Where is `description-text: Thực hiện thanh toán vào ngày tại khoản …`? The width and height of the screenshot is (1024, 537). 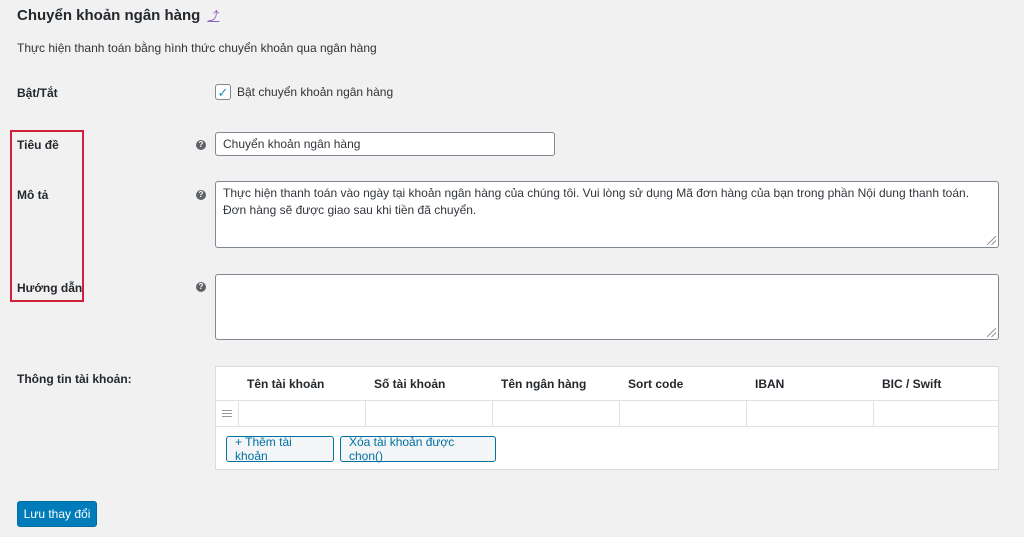
description-text: Thực hiện thanh toán vào ngày tại khoản … is located at coordinates (596, 201).